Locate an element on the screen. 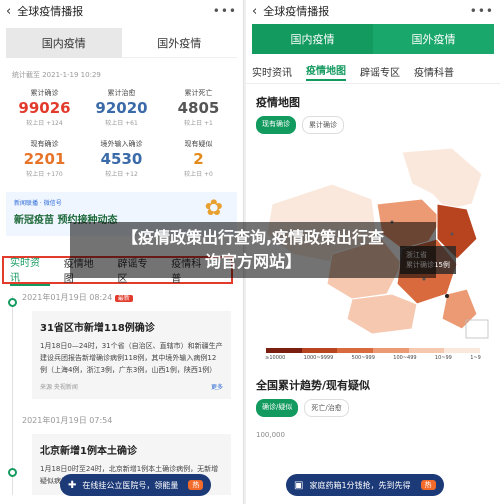  pill-total-confirmed: 累计确诊 is located at coordinates (323, 125).